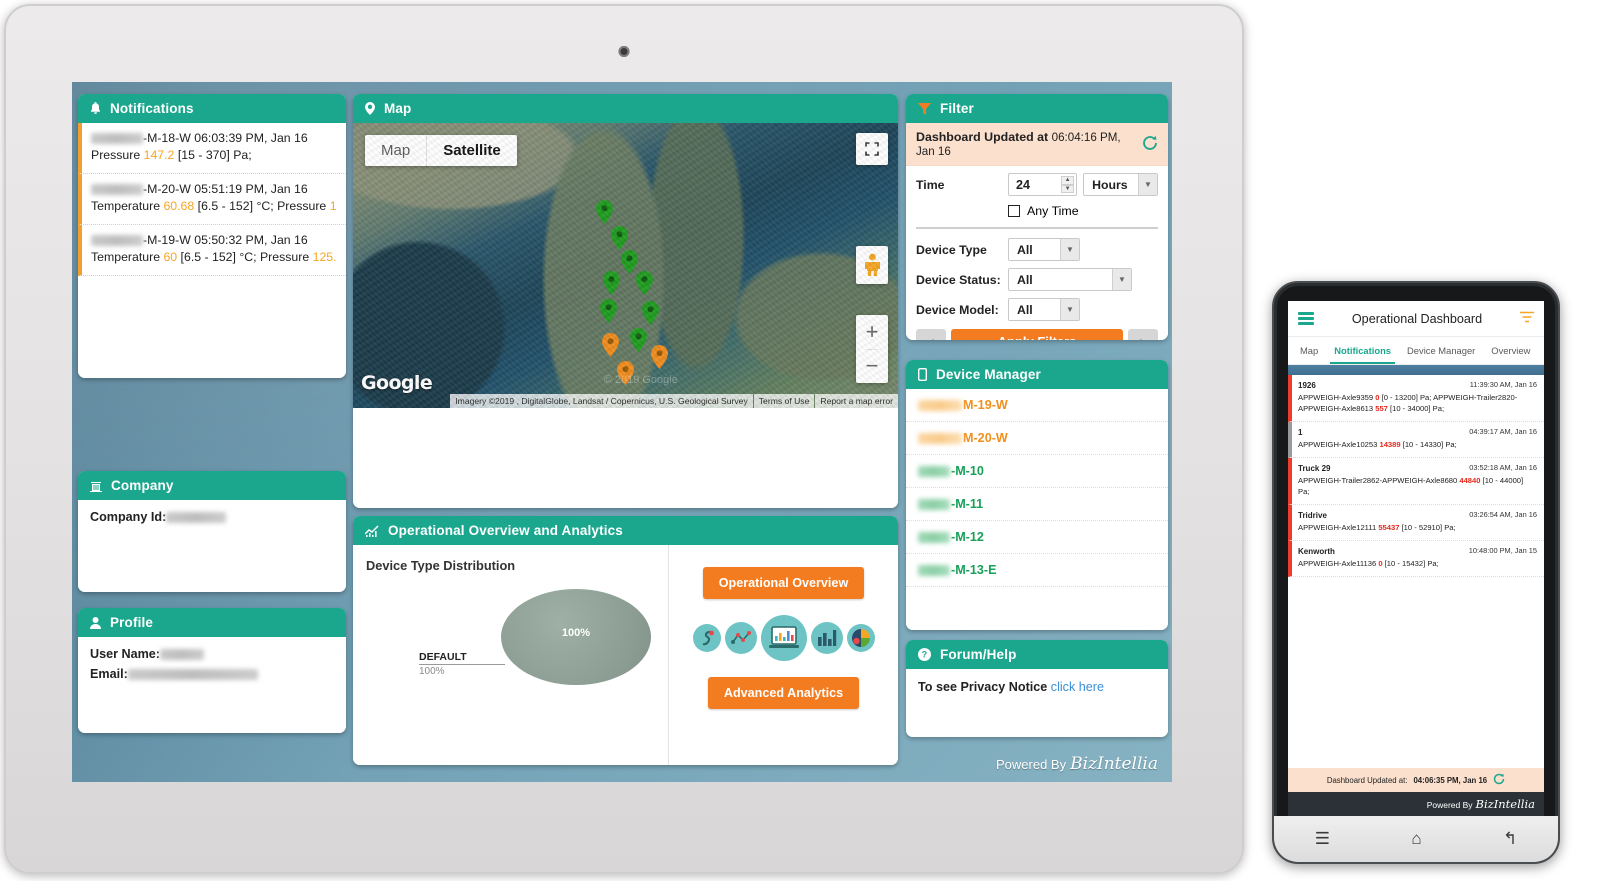  I want to click on hamburger-icon, so click(1306, 318).